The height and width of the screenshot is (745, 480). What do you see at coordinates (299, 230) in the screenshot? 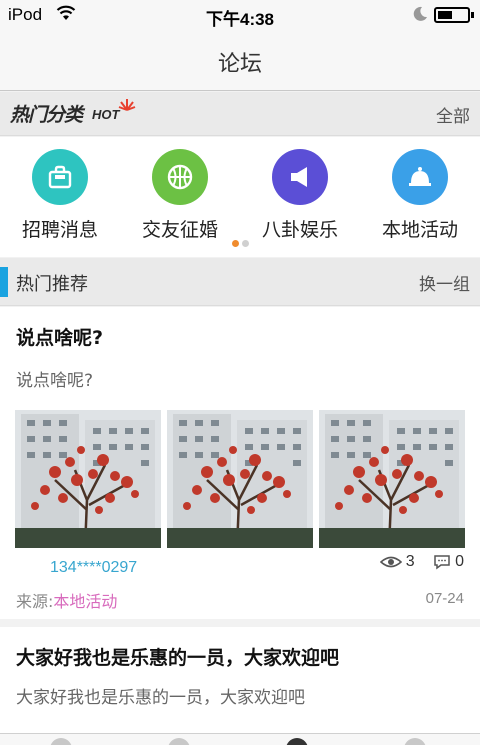
I see `category-label: 八卦娱乐` at bounding box center [299, 230].